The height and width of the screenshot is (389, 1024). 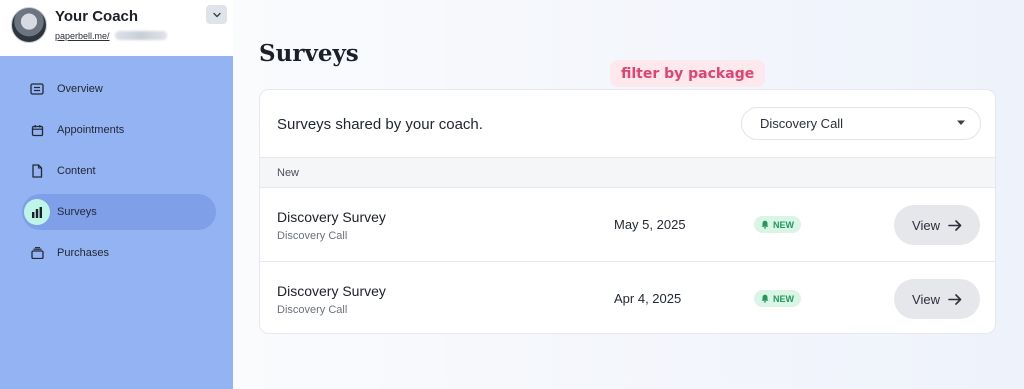 I want to click on filter-annotation: filter by package, so click(x=688, y=73).